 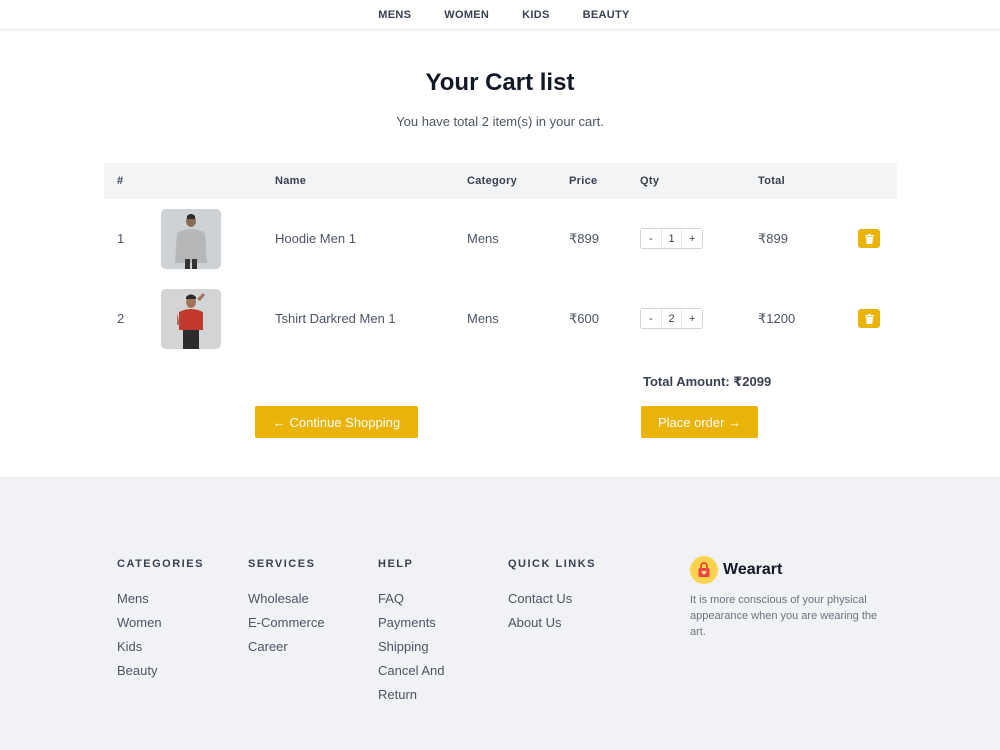 What do you see at coordinates (707, 381) in the screenshot?
I see `total-amount: Total Amount: ₹2099` at bounding box center [707, 381].